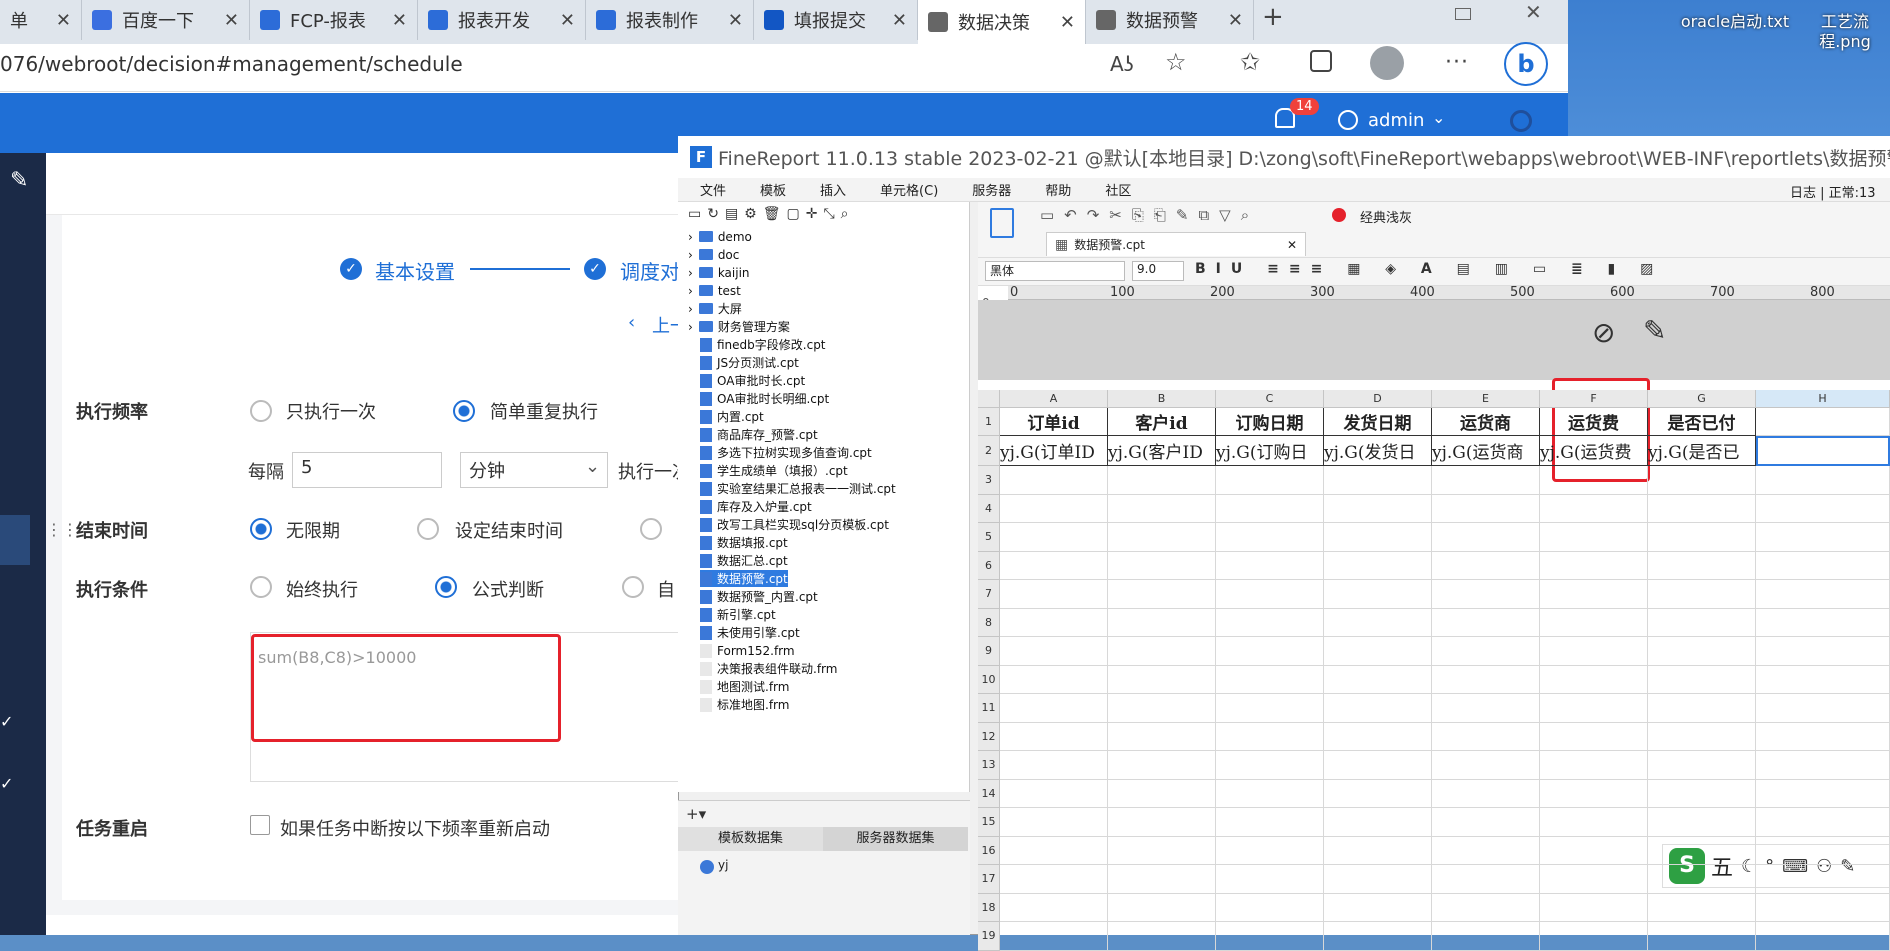 The width and height of the screenshot is (1890, 951). Describe the element at coordinates (768, 668) in the screenshot. I see `tree-item-24: 决策报表组件联动.frm` at that location.